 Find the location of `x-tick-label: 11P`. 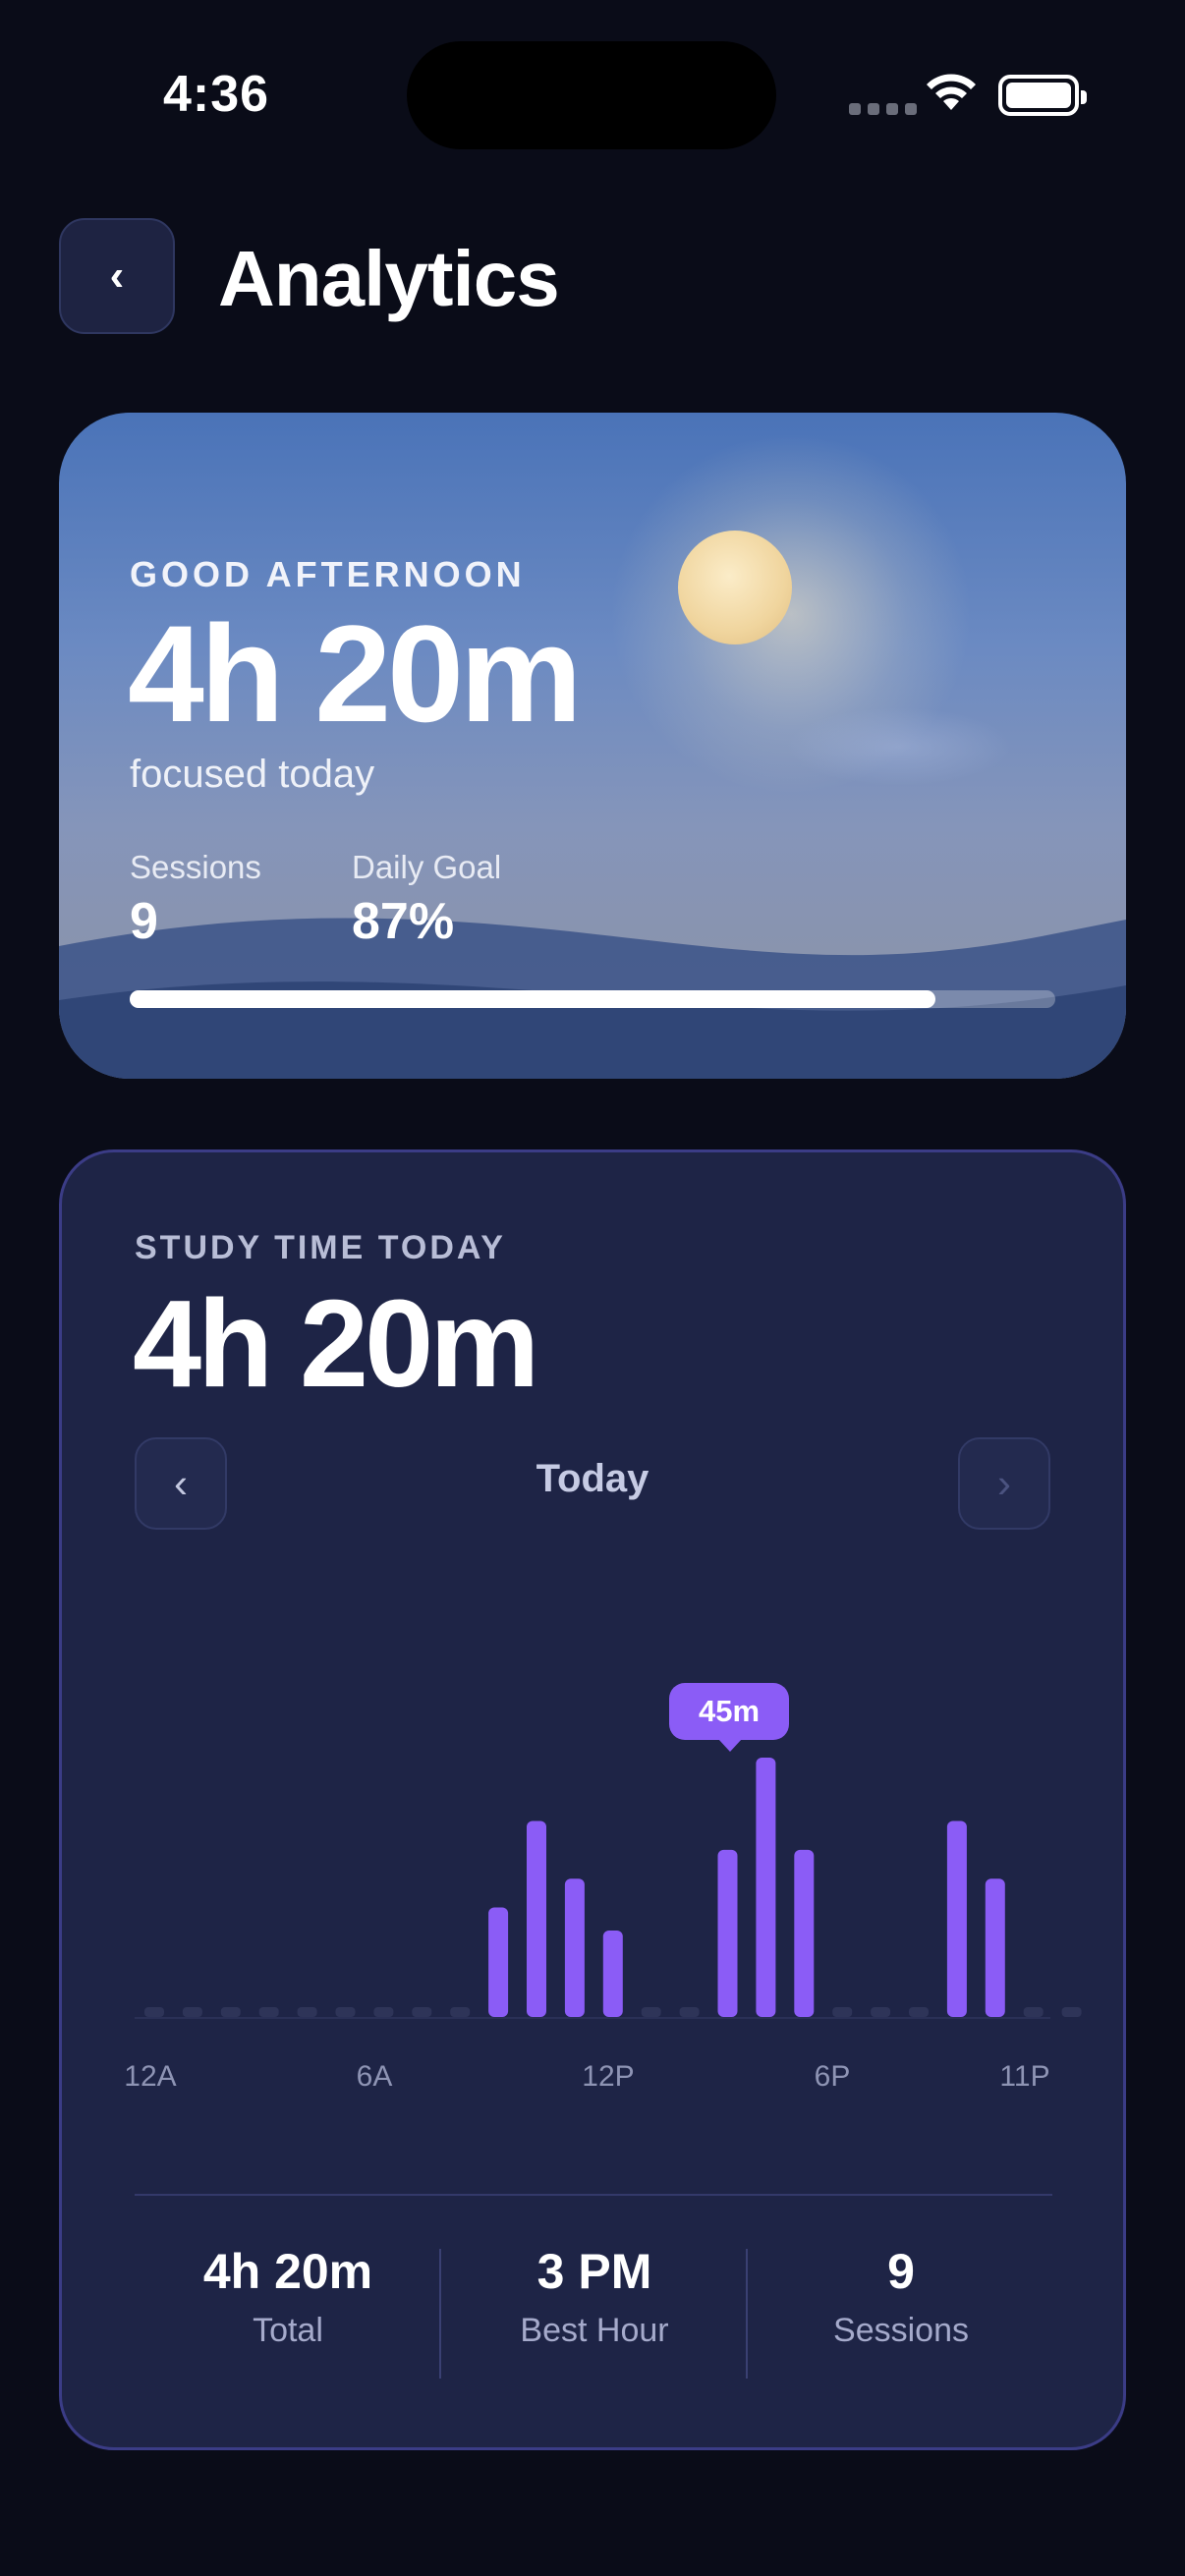

x-tick-label: 11P is located at coordinates (1025, 2076).